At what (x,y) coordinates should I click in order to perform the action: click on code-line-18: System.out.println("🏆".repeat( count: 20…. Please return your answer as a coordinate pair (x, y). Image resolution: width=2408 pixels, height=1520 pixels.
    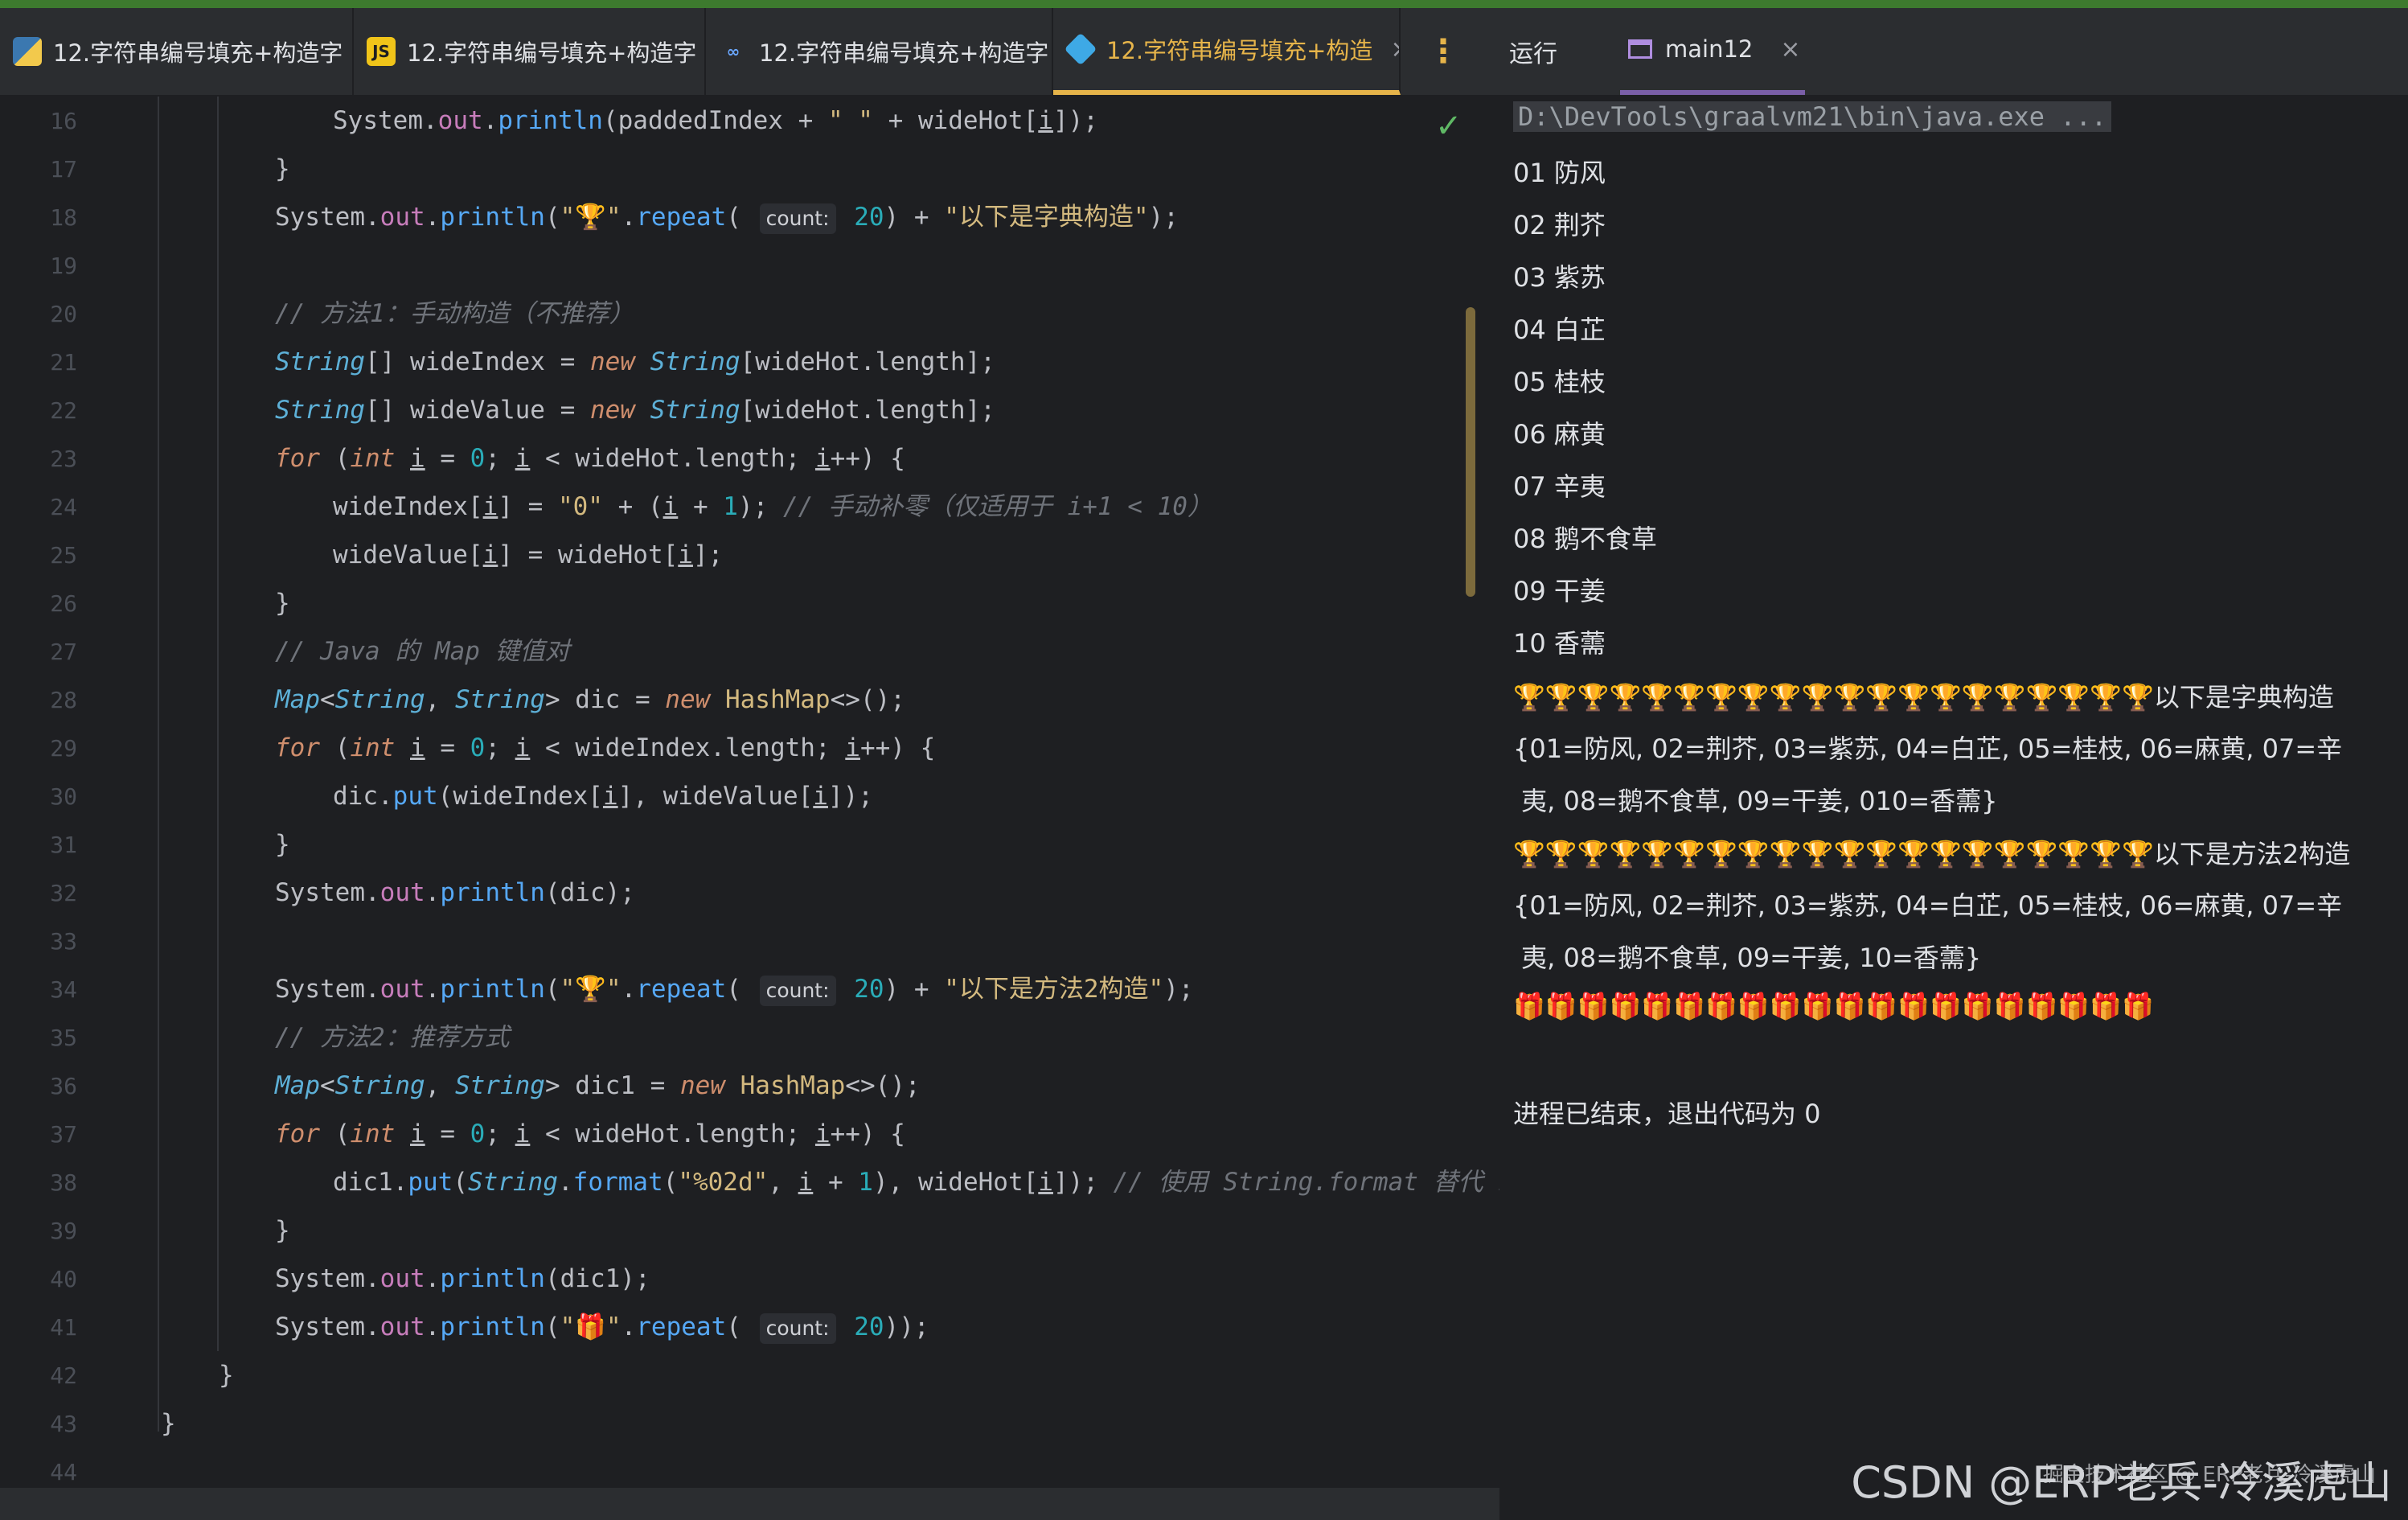
    Looking at the image, I should click on (727, 217).